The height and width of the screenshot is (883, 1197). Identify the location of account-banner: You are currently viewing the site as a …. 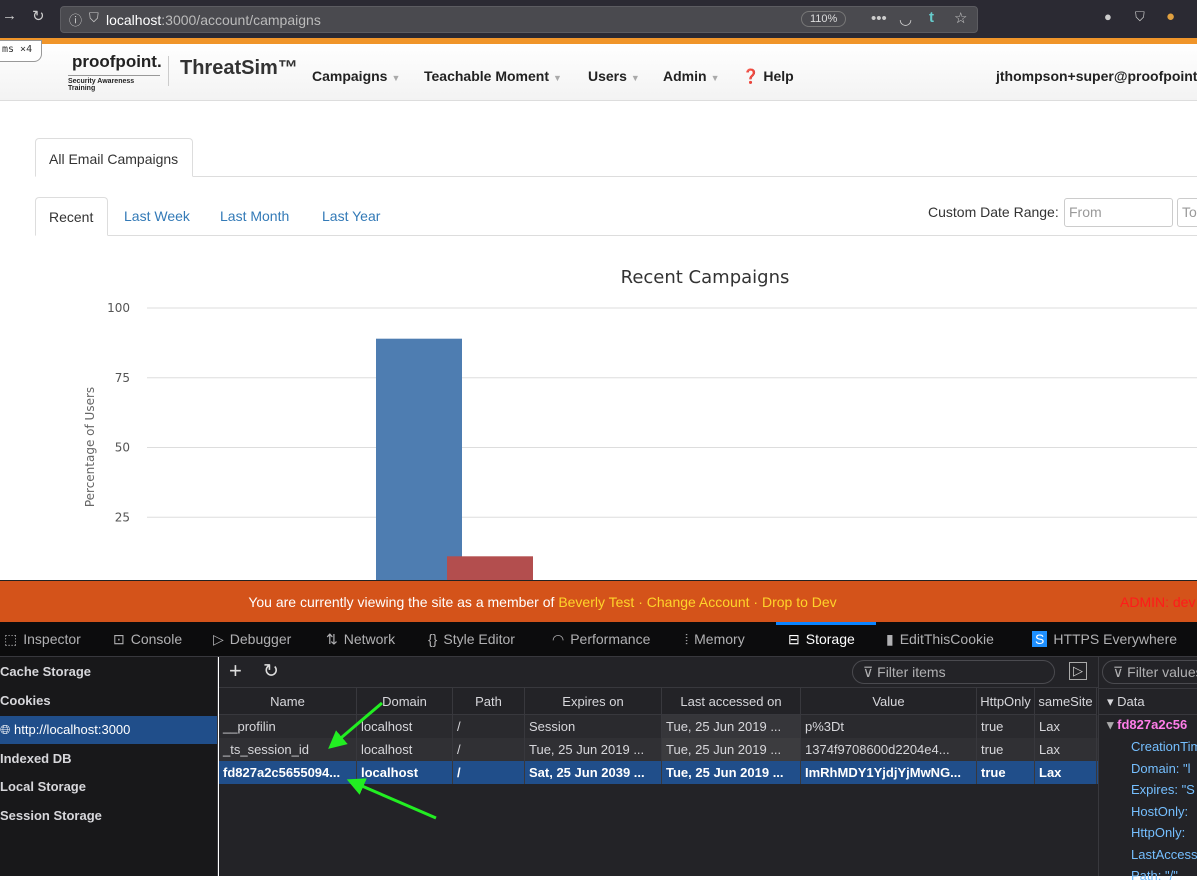
(598, 601).